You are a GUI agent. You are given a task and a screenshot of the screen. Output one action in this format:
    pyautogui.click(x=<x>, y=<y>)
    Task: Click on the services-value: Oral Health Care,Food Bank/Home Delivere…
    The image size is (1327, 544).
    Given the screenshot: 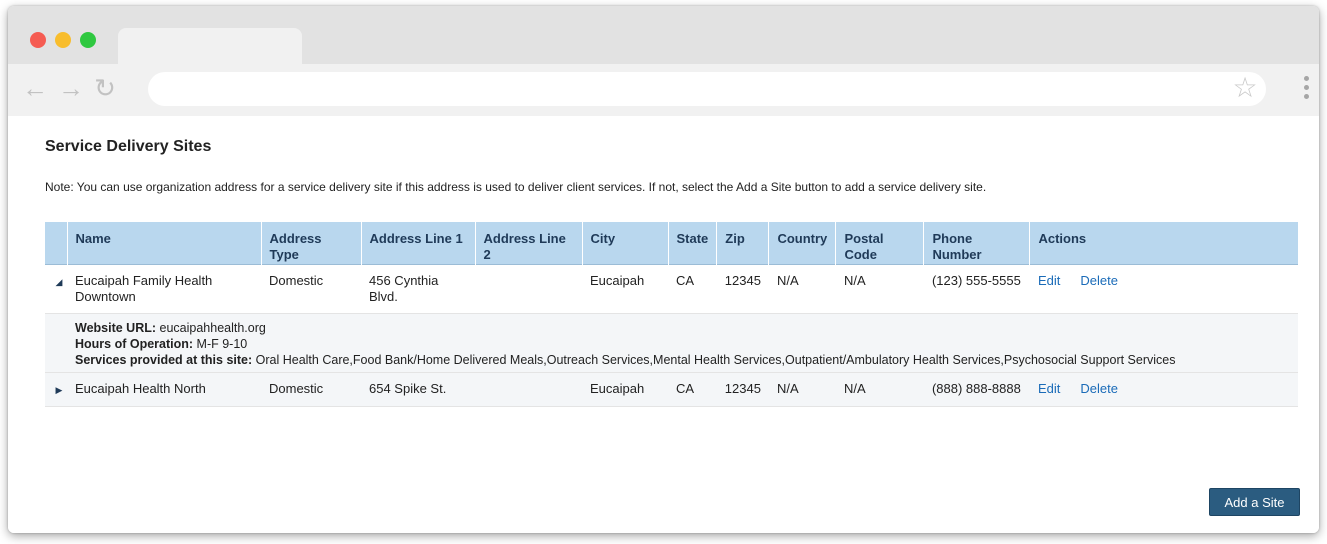 What is the action you would take?
    pyautogui.click(x=715, y=359)
    